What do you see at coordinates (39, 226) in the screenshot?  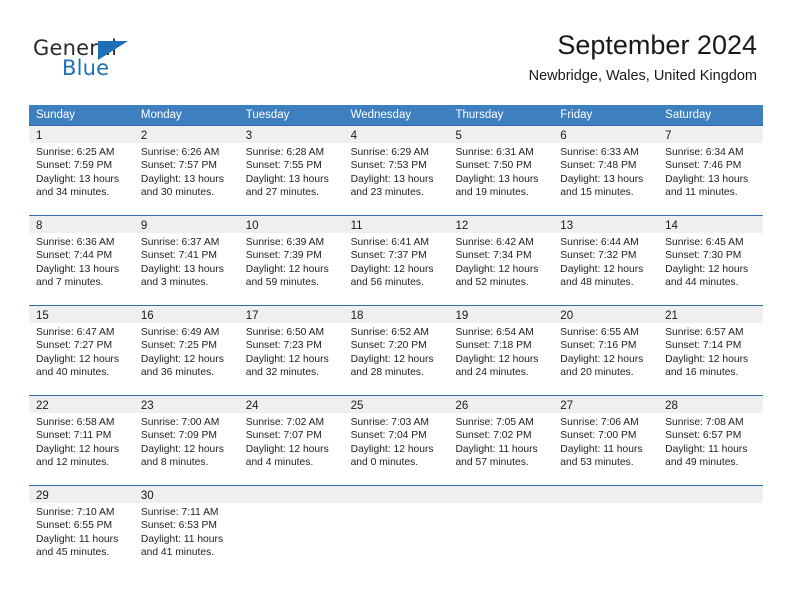 I see `day-number: 8` at bounding box center [39, 226].